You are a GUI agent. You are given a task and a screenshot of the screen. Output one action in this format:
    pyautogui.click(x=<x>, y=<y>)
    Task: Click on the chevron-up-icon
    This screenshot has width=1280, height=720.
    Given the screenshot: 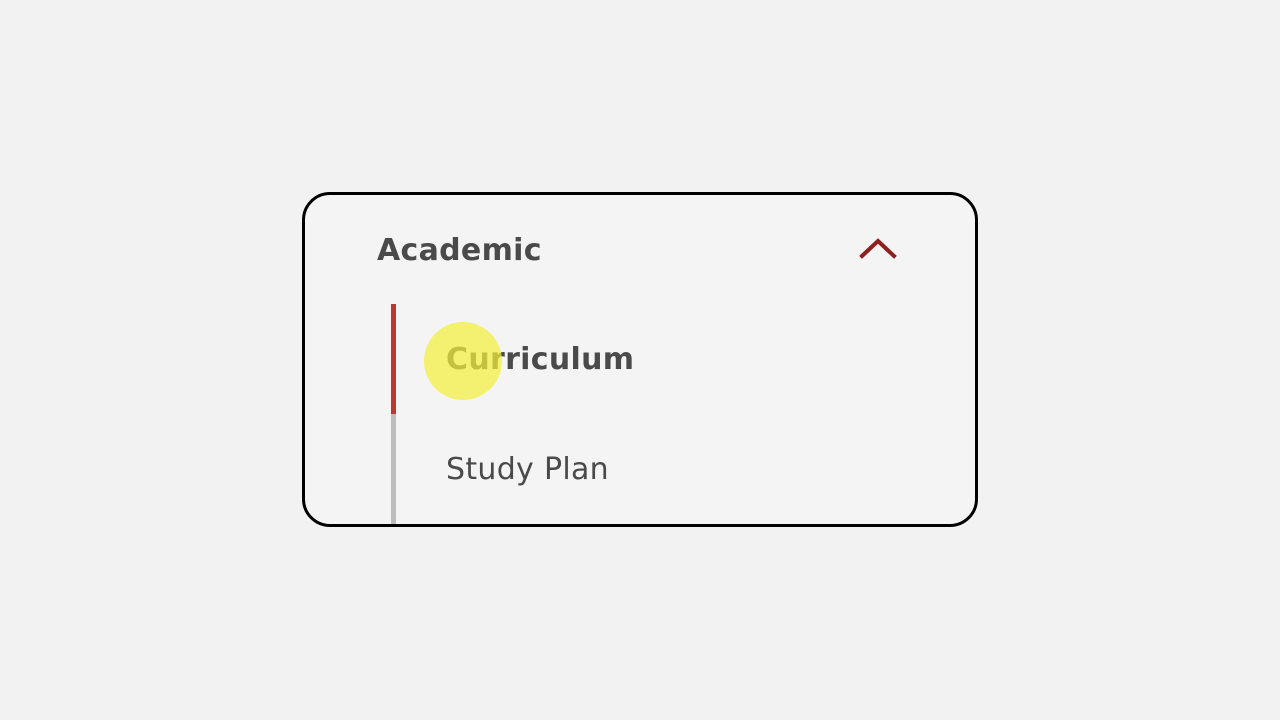 What is the action you would take?
    pyautogui.click(x=878, y=246)
    